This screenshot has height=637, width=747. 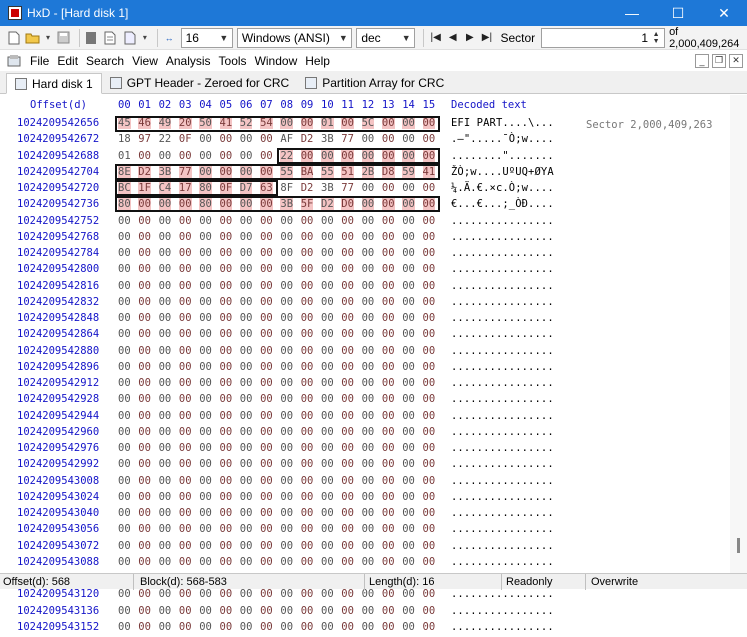 What do you see at coordinates (719, 60) in the screenshot?
I see `mdi-restore-icon: ❐` at bounding box center [719, 60].